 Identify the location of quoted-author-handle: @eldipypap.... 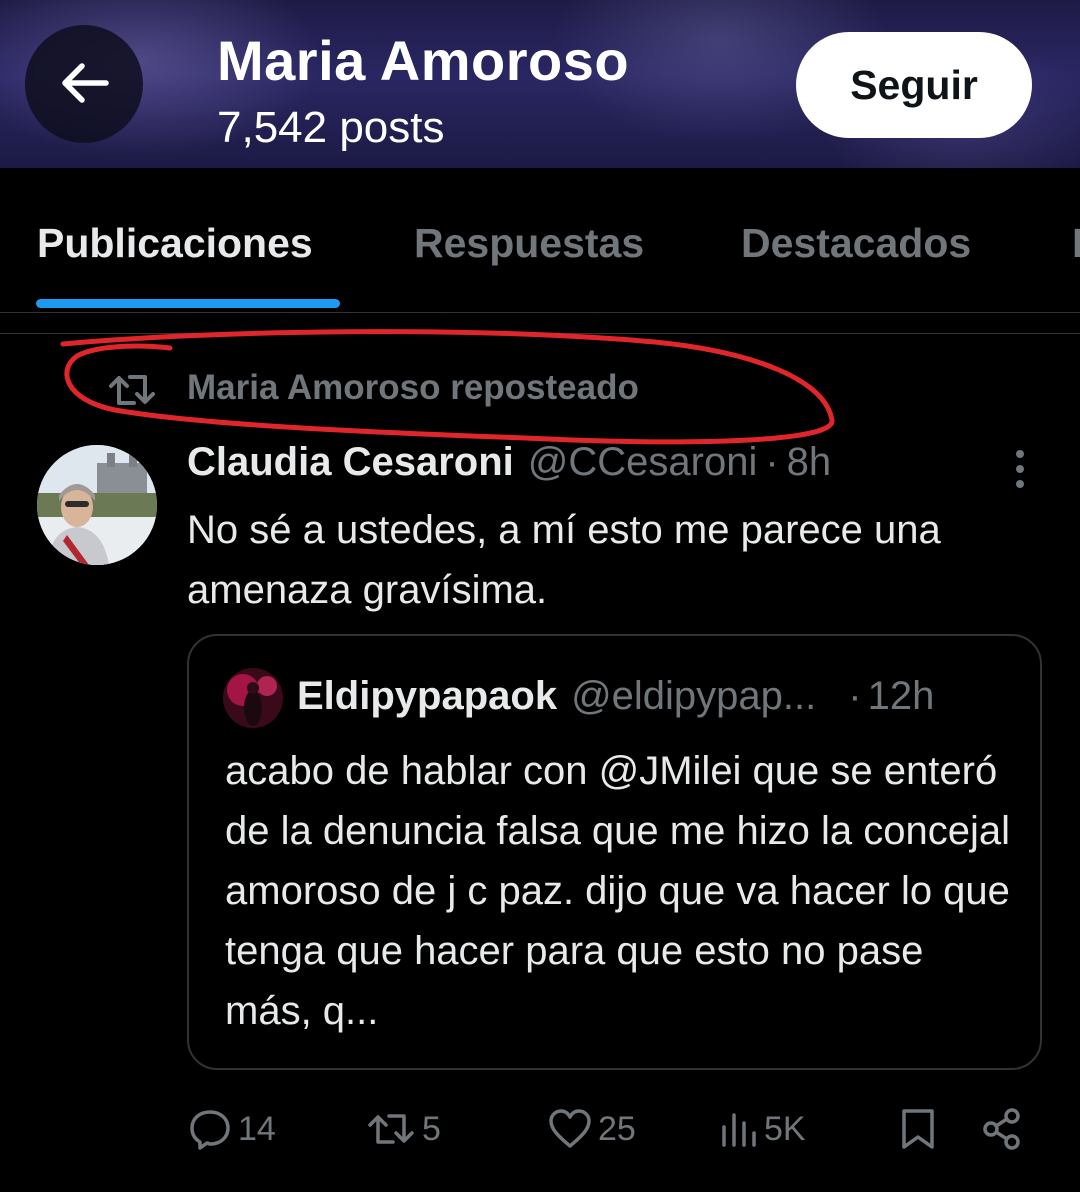
(694, 696).